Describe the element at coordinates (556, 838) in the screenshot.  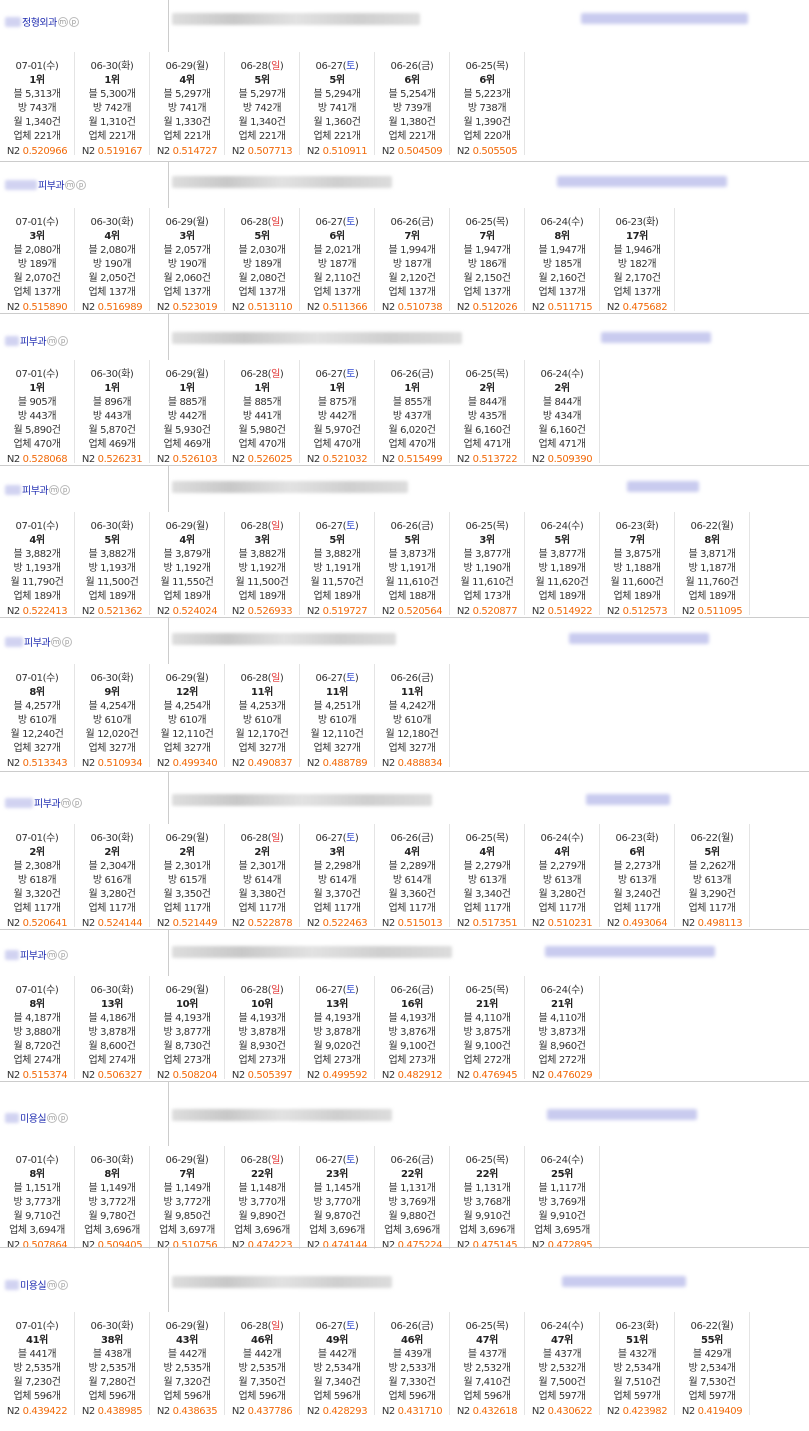
I see `date-text: 06-24(` at that location.